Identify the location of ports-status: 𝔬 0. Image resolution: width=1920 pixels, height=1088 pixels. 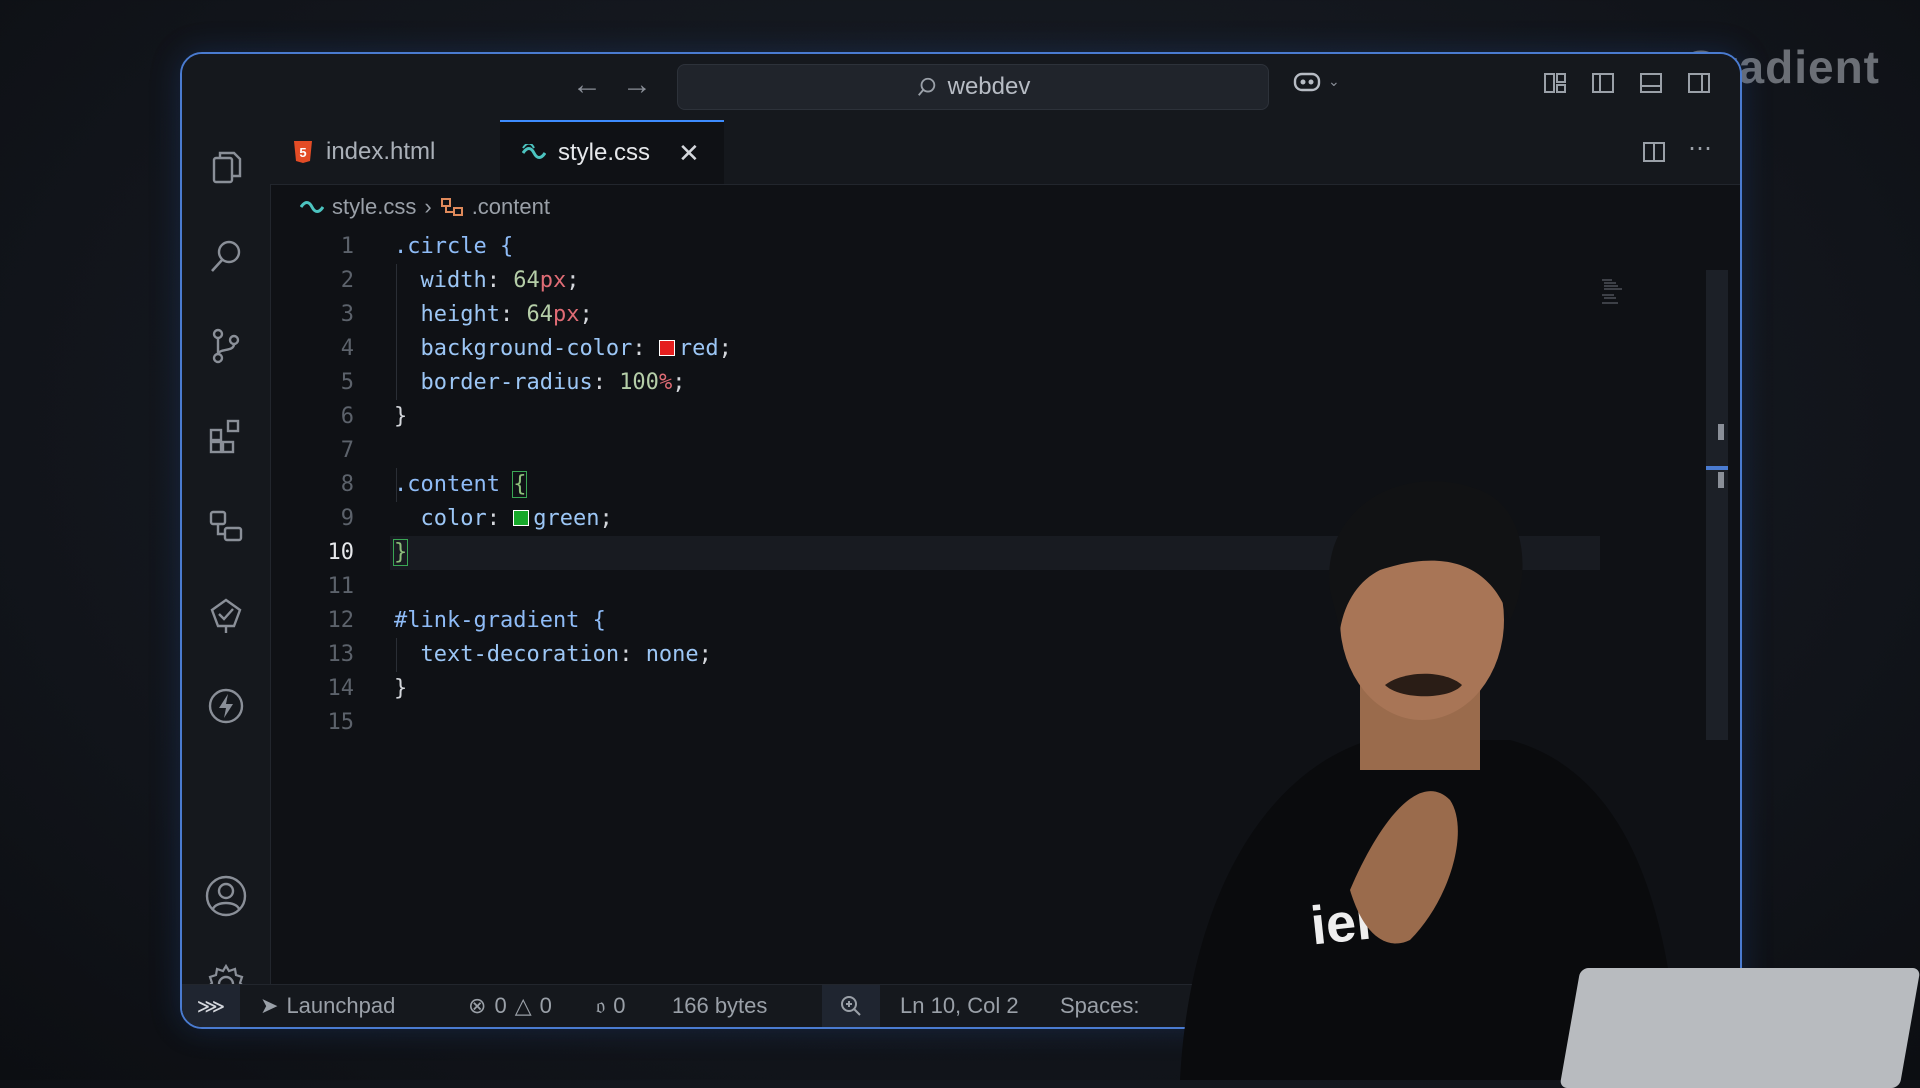
(610, 1006).